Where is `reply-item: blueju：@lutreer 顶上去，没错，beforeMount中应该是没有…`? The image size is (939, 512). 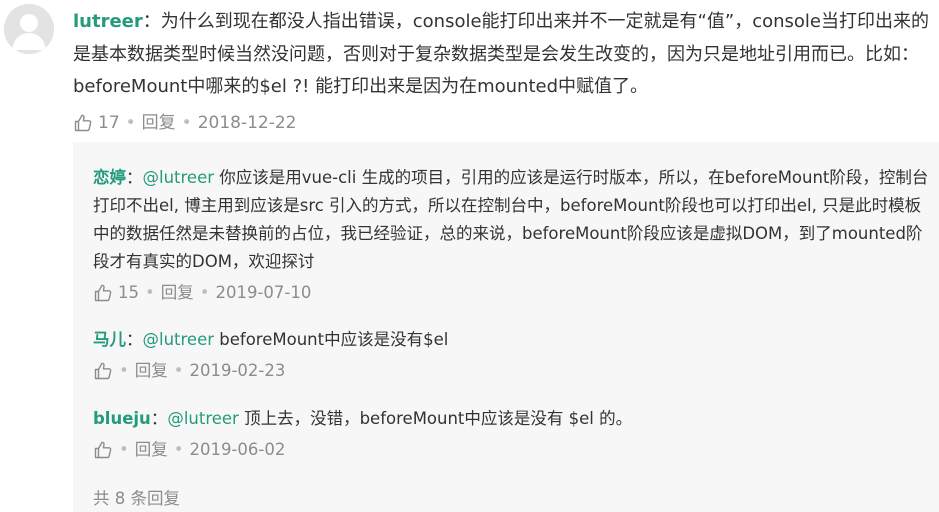 reply-item: blueju：@lutreer 顶上去，没错，beforeMount中应该是没有… is located at coordinates (511, 433).